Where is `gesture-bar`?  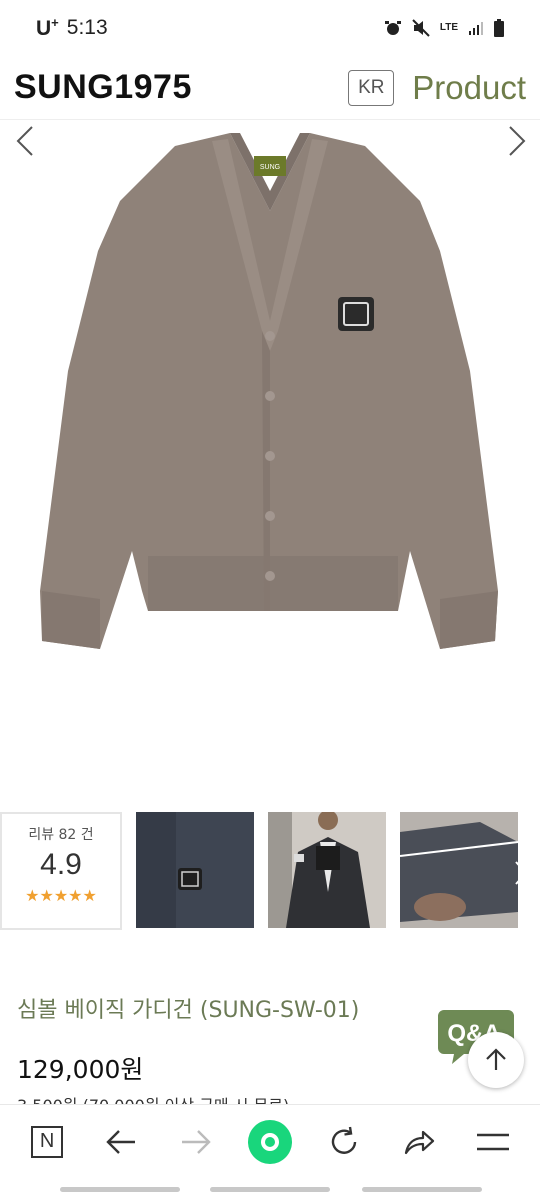 gesture-bar is located at coordinates (270, 1190).